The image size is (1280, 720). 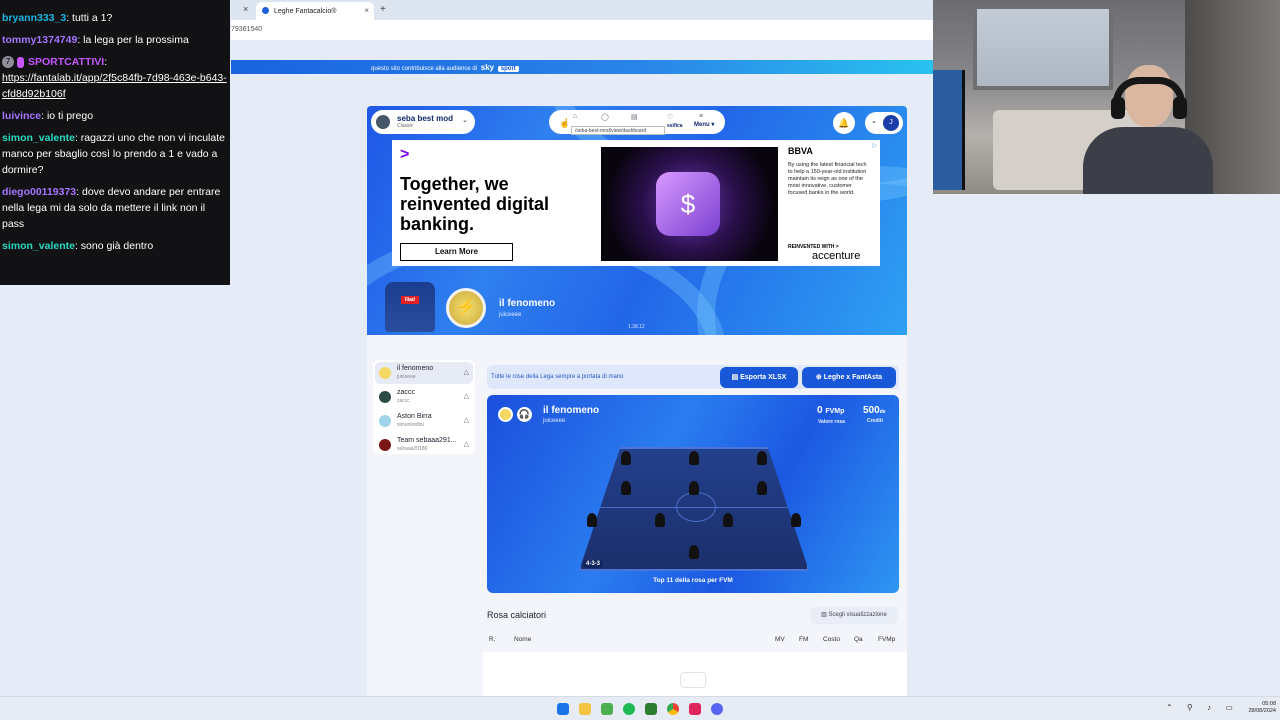 I want to click on roster-title: Rosa calciatori, so click(x=517, y=615).